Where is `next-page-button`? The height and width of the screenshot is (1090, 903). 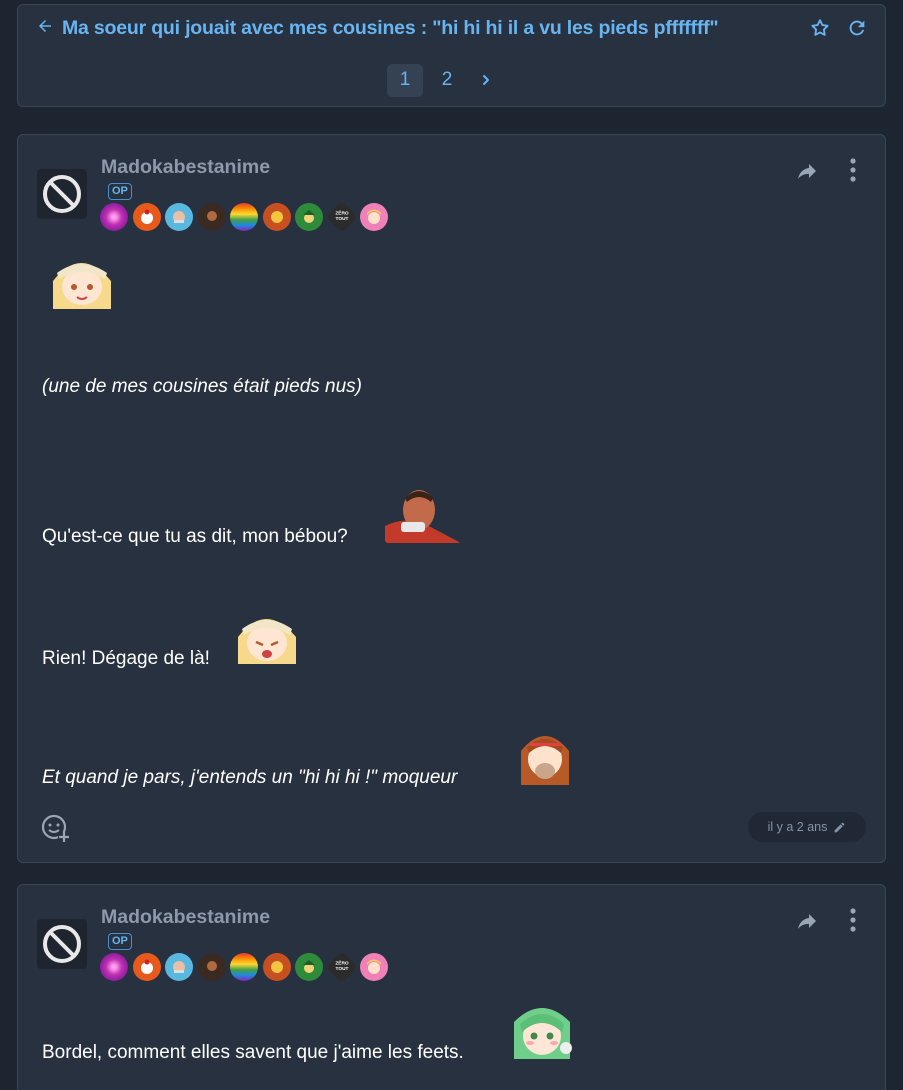
next-page-button is located at coordinates (486, 80).